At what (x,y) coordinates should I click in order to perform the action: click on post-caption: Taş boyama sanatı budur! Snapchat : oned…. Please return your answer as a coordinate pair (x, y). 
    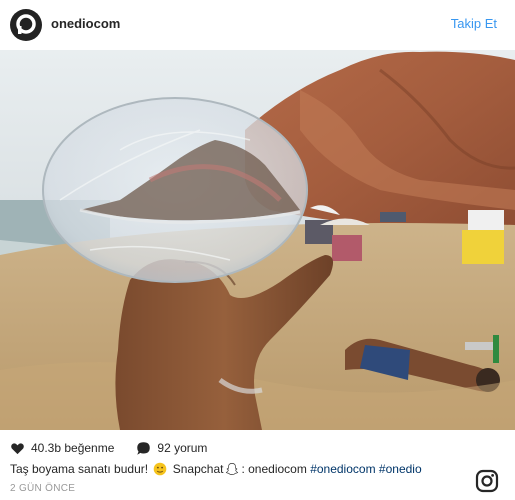
    Looking at the image, I should click on (216, 469).